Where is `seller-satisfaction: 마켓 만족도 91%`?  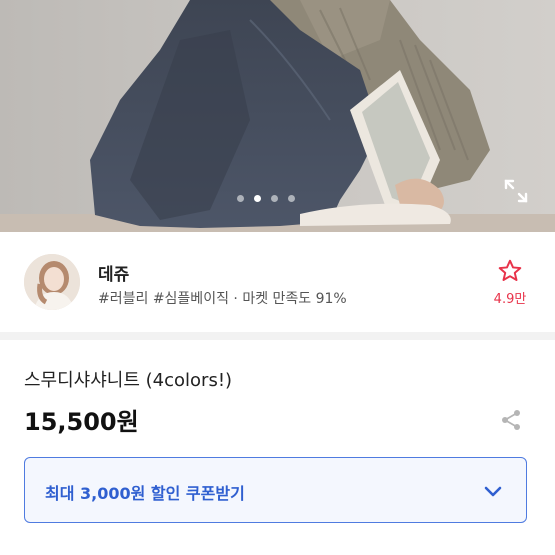
seller-satisfaction: 마켓 만족도 91% is located at coordinates (294, 299).